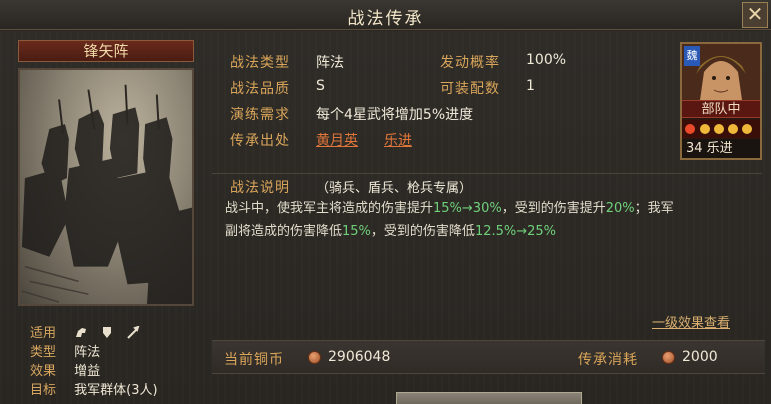 The width and height of the screenshot is (771, 404). Describe the element at coordinates (254, 360) in the screenshot. I see `coins-label: 当前铜币` at that location.